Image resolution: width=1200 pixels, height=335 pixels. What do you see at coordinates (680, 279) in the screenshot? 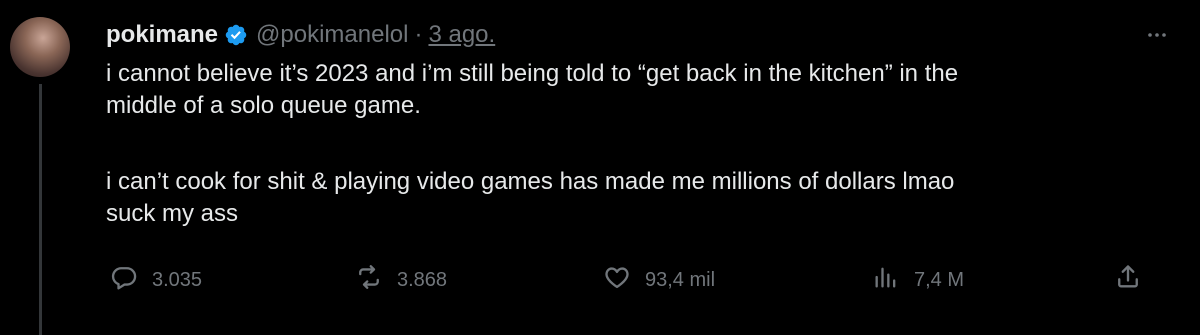
I see `like-count: 93,4 mil` at bounding box center [680, 279].